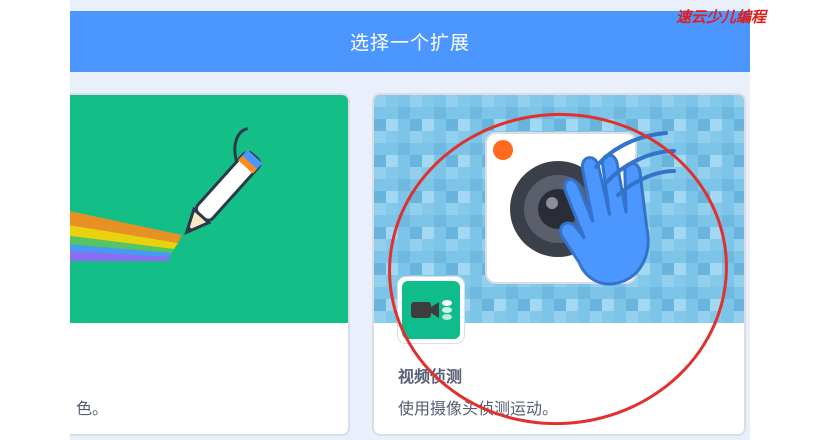 The height and width of the screenshot is (440, 832). Describe the element at coordinates (430, 376) in the screenshot. I see `video-sensing-title: 视频侦测` at that location.